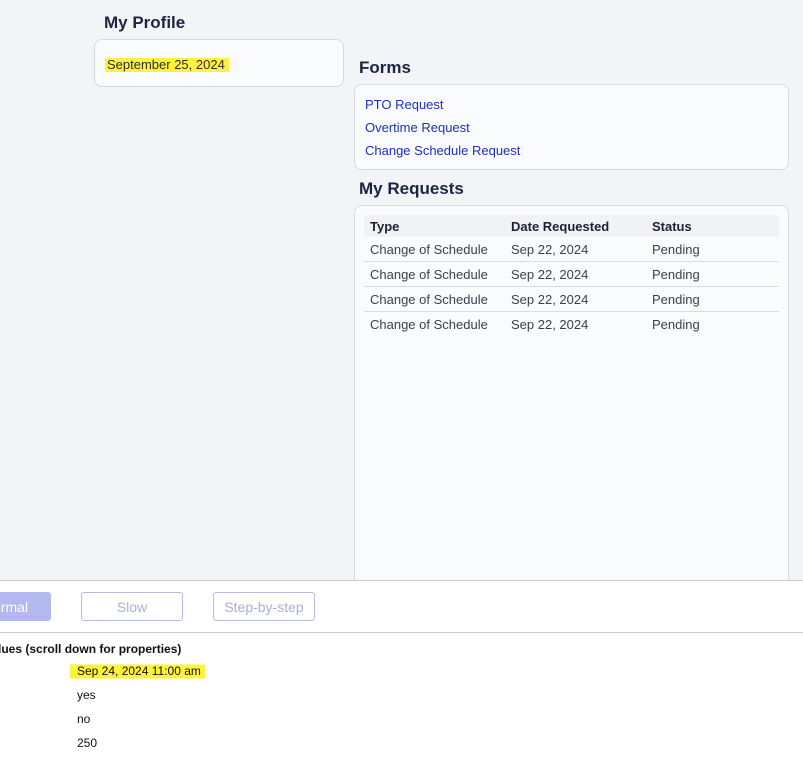 The width and height of the screenshot is (803, 760). Describe the element at coordinates (264, 606) in the screenshot. I see `step-by-step-button: Step-by-step` at that location.